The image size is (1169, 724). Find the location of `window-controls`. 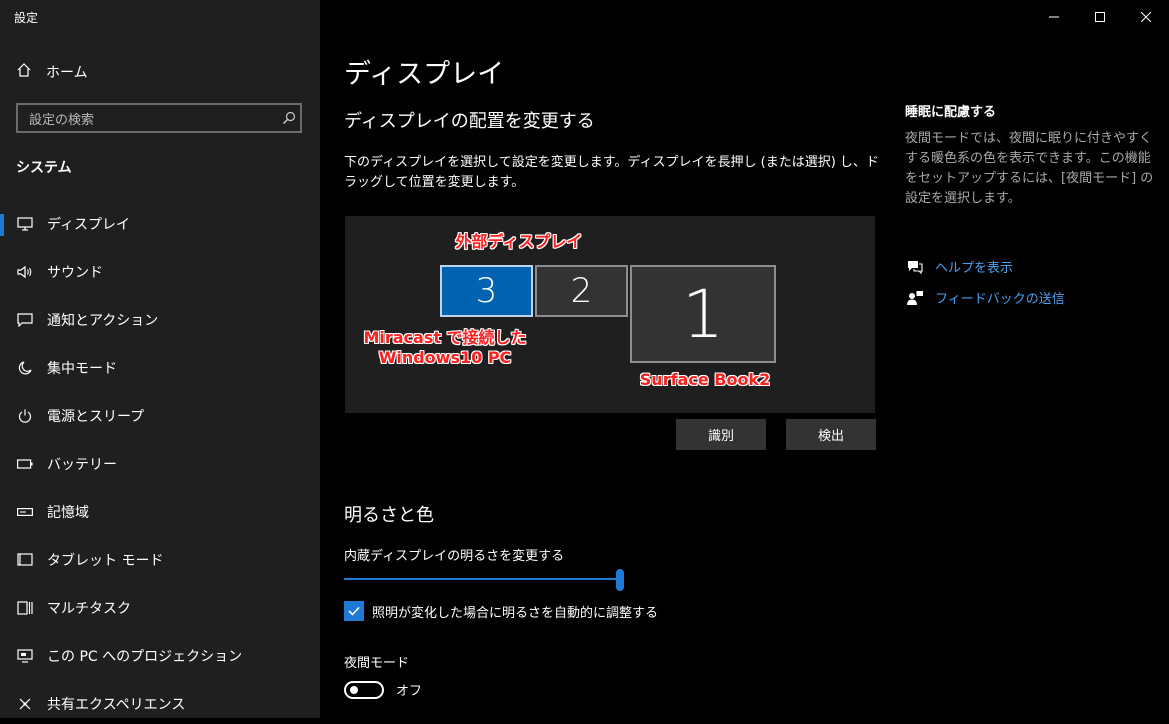

window-controls is located at coordinates (1100, 16).